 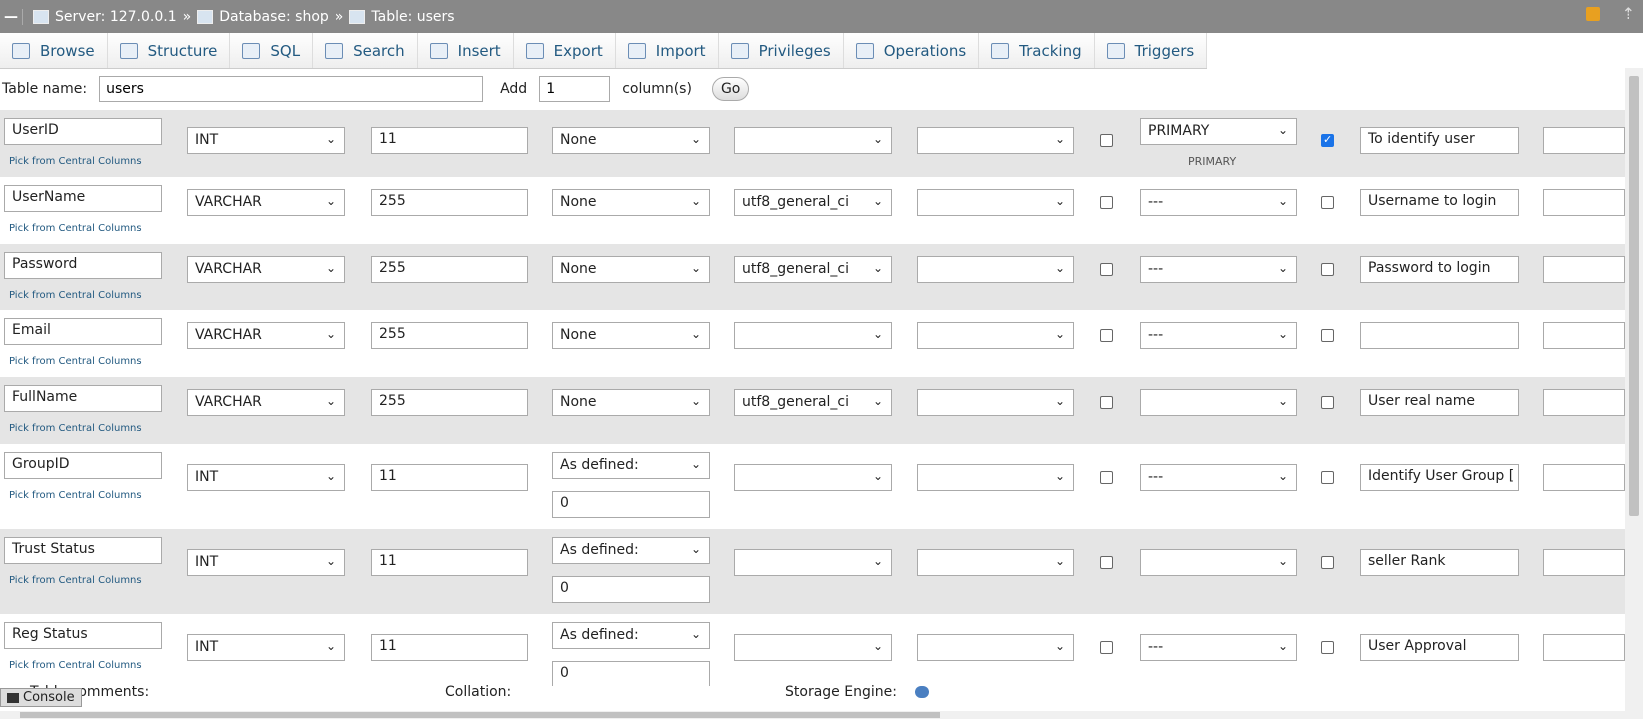 I want to click on column-comment-input: To identify user, so click(x=1439, y=140).